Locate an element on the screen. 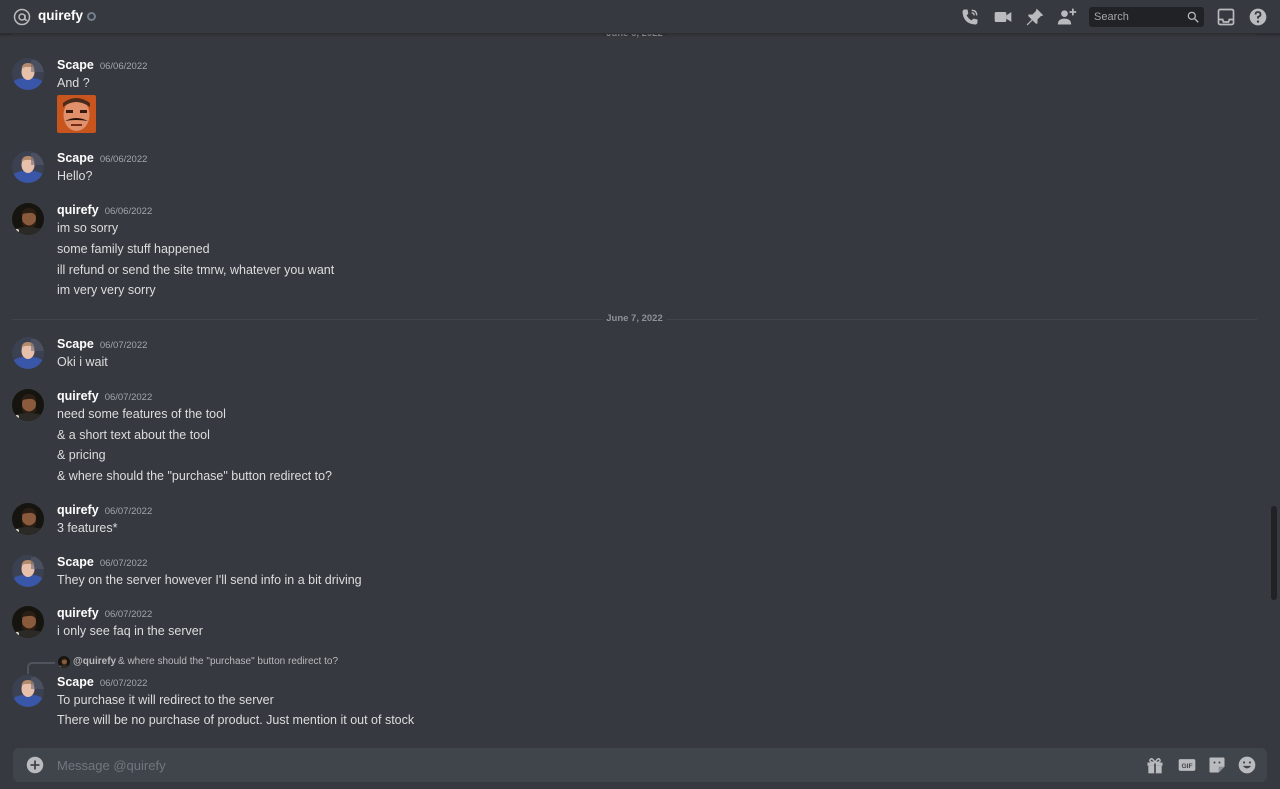 The height and width of the screenshot is (789, 1280). inbox-icon is located at coordinates (1226, 17).